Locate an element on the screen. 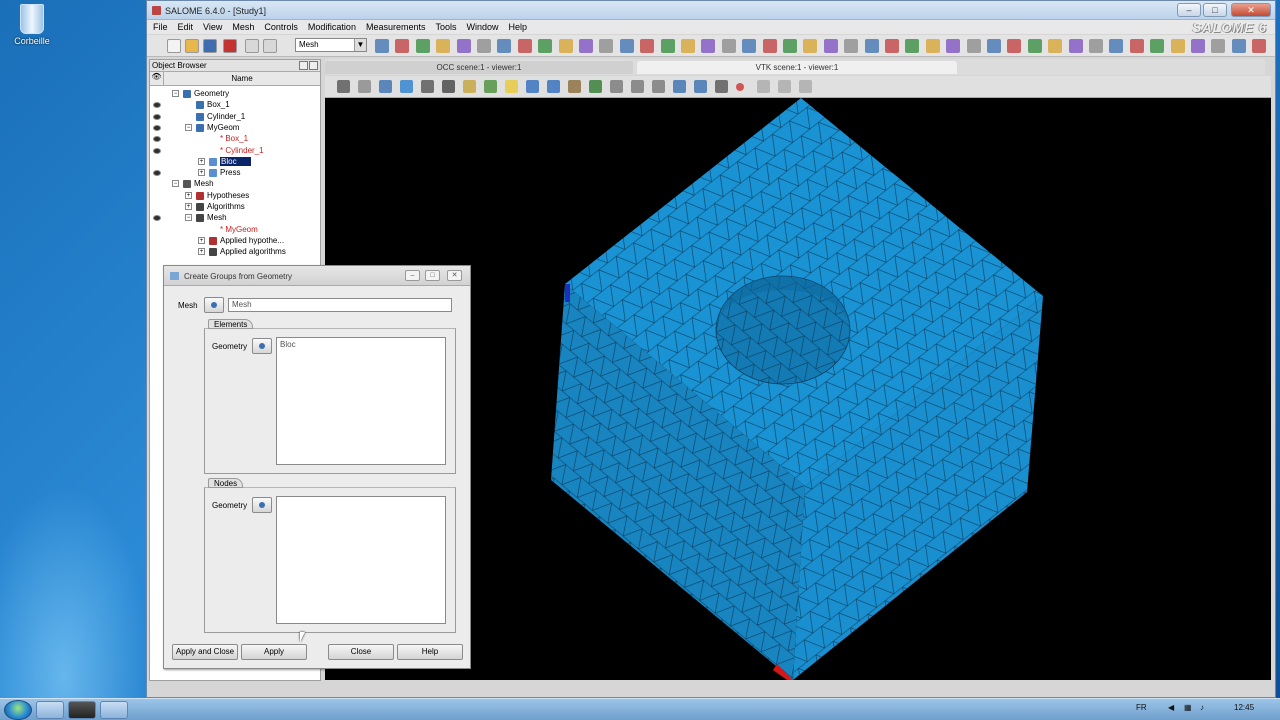  tree-item: − Geometry is located at coordinates (235, 94).